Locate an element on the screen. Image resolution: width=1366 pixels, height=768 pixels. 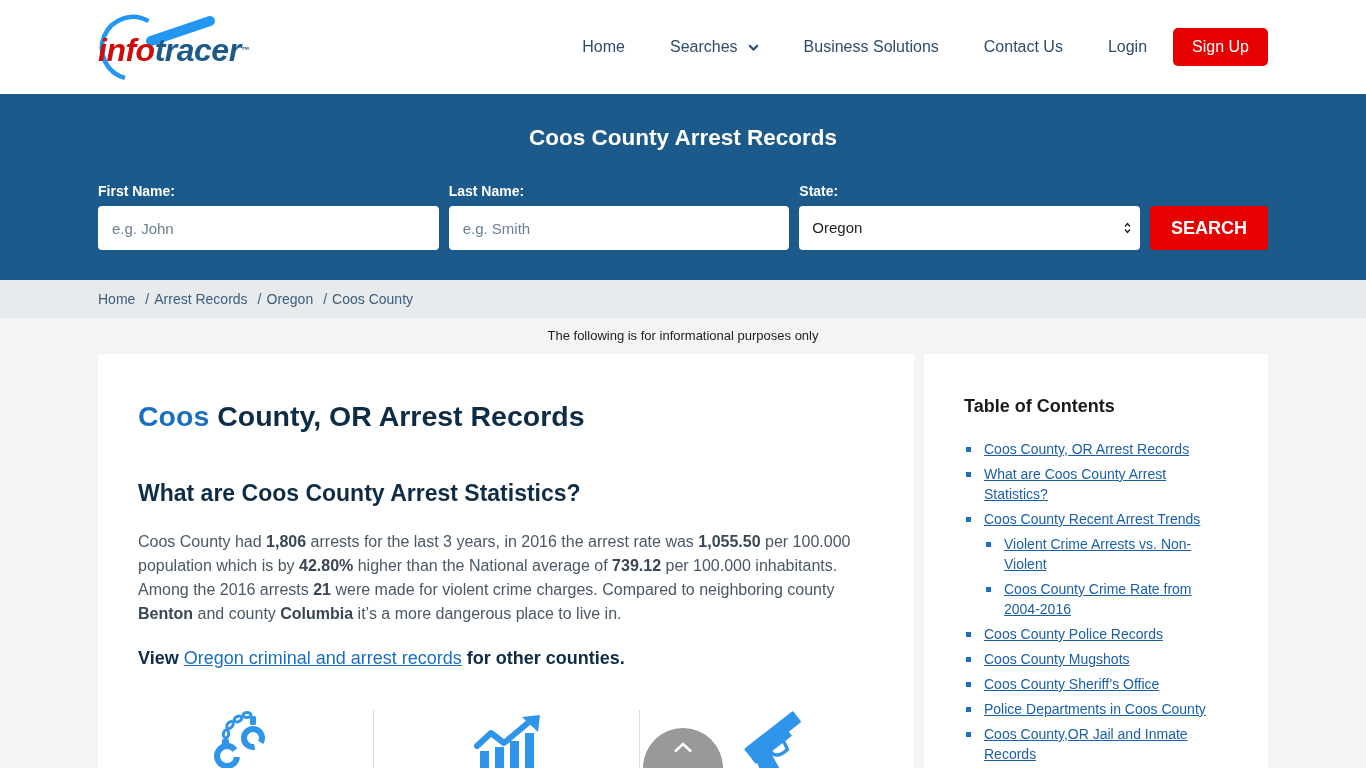
toc-link: What are Coos County Arrest Statistics? is located at coordinates (1104, 484).